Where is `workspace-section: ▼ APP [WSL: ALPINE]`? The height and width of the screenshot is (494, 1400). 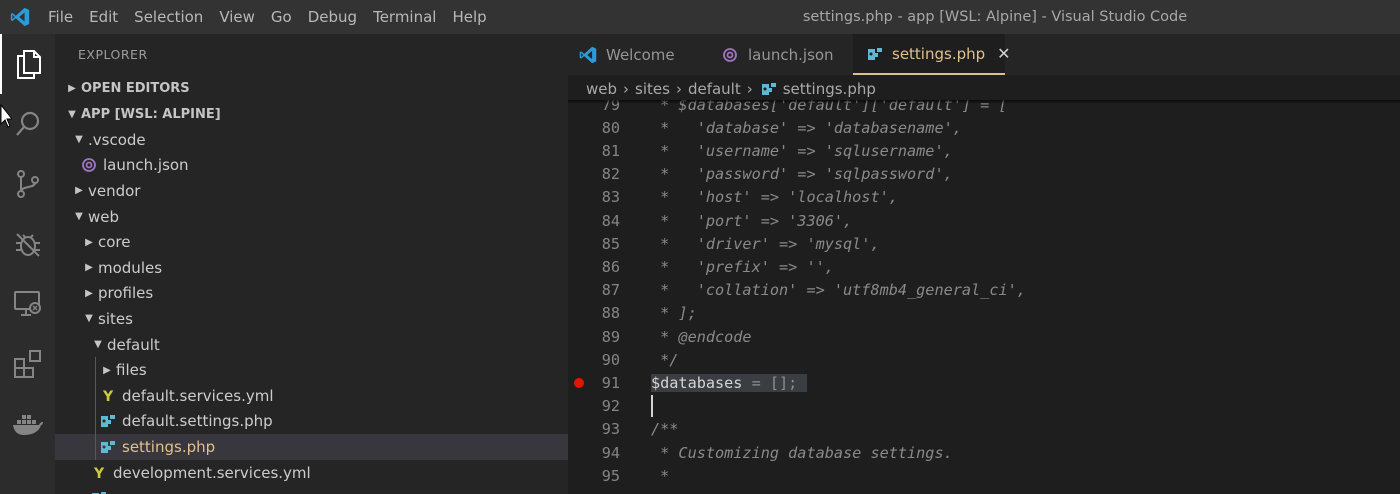
workspace-section: ▼ APP [WSL: ALPINE] is located at coordinates (142, 114).